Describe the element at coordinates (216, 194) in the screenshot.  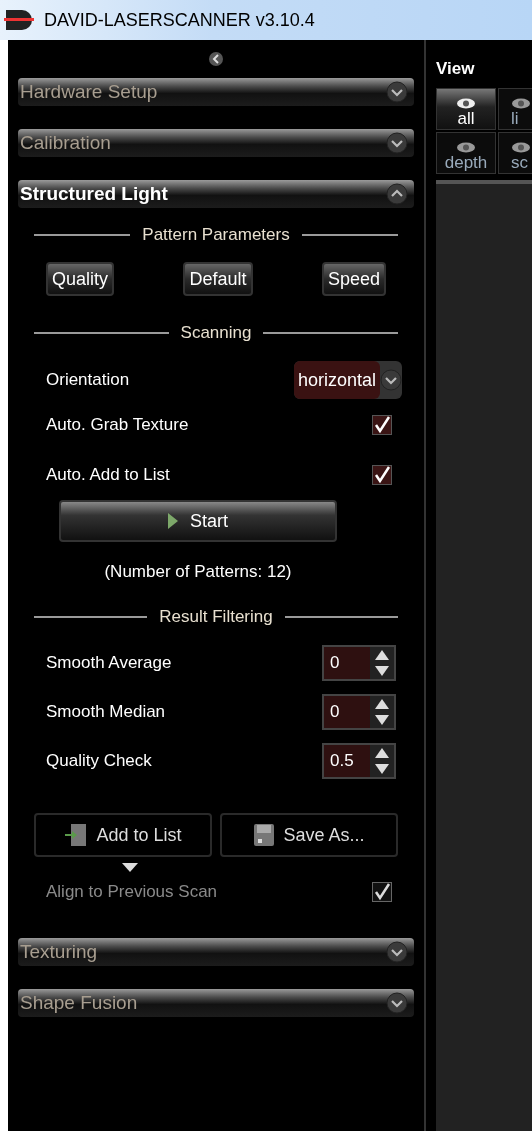
I see `section-header: Structured Light` at that location.